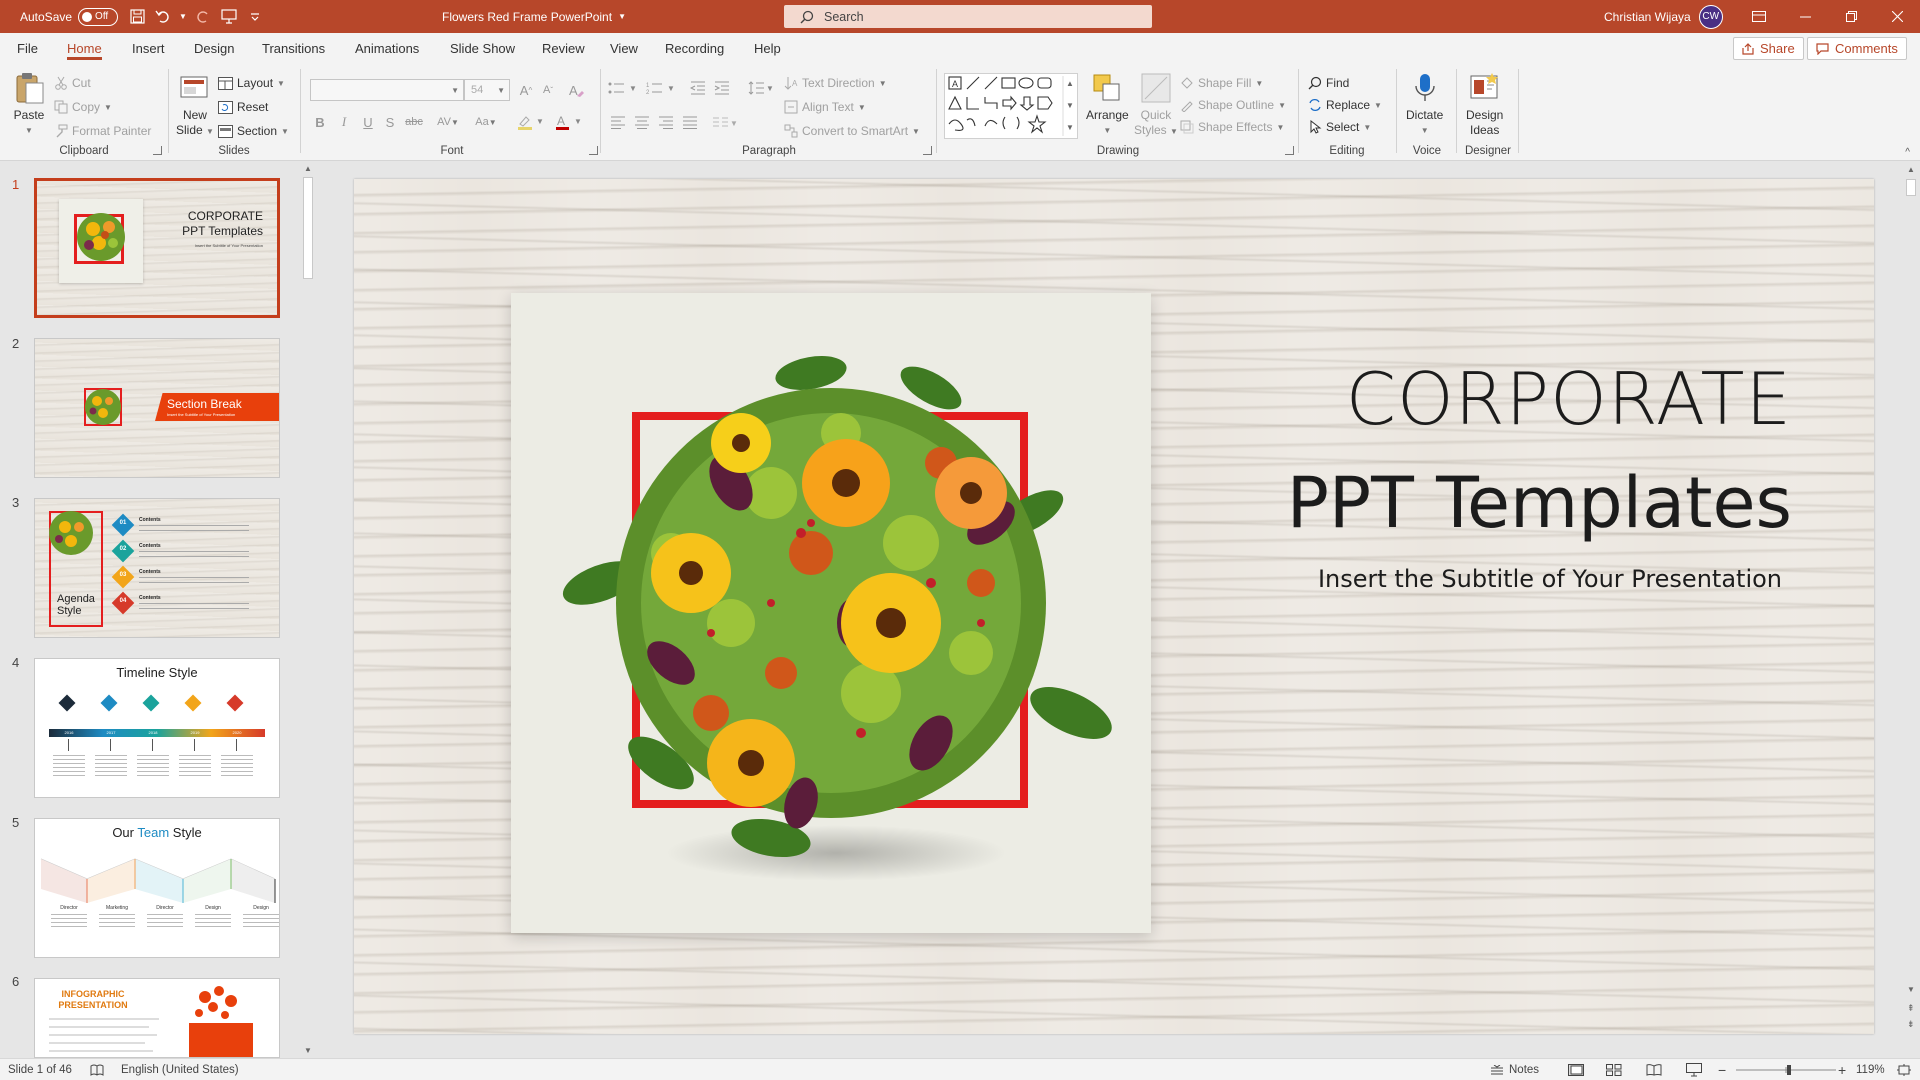 The width and height of the screenshot is (1920, 1080). Describe the element at coordinates (576, 90) in the screenshot. I see `clear-formatting-icon: A` at that location.